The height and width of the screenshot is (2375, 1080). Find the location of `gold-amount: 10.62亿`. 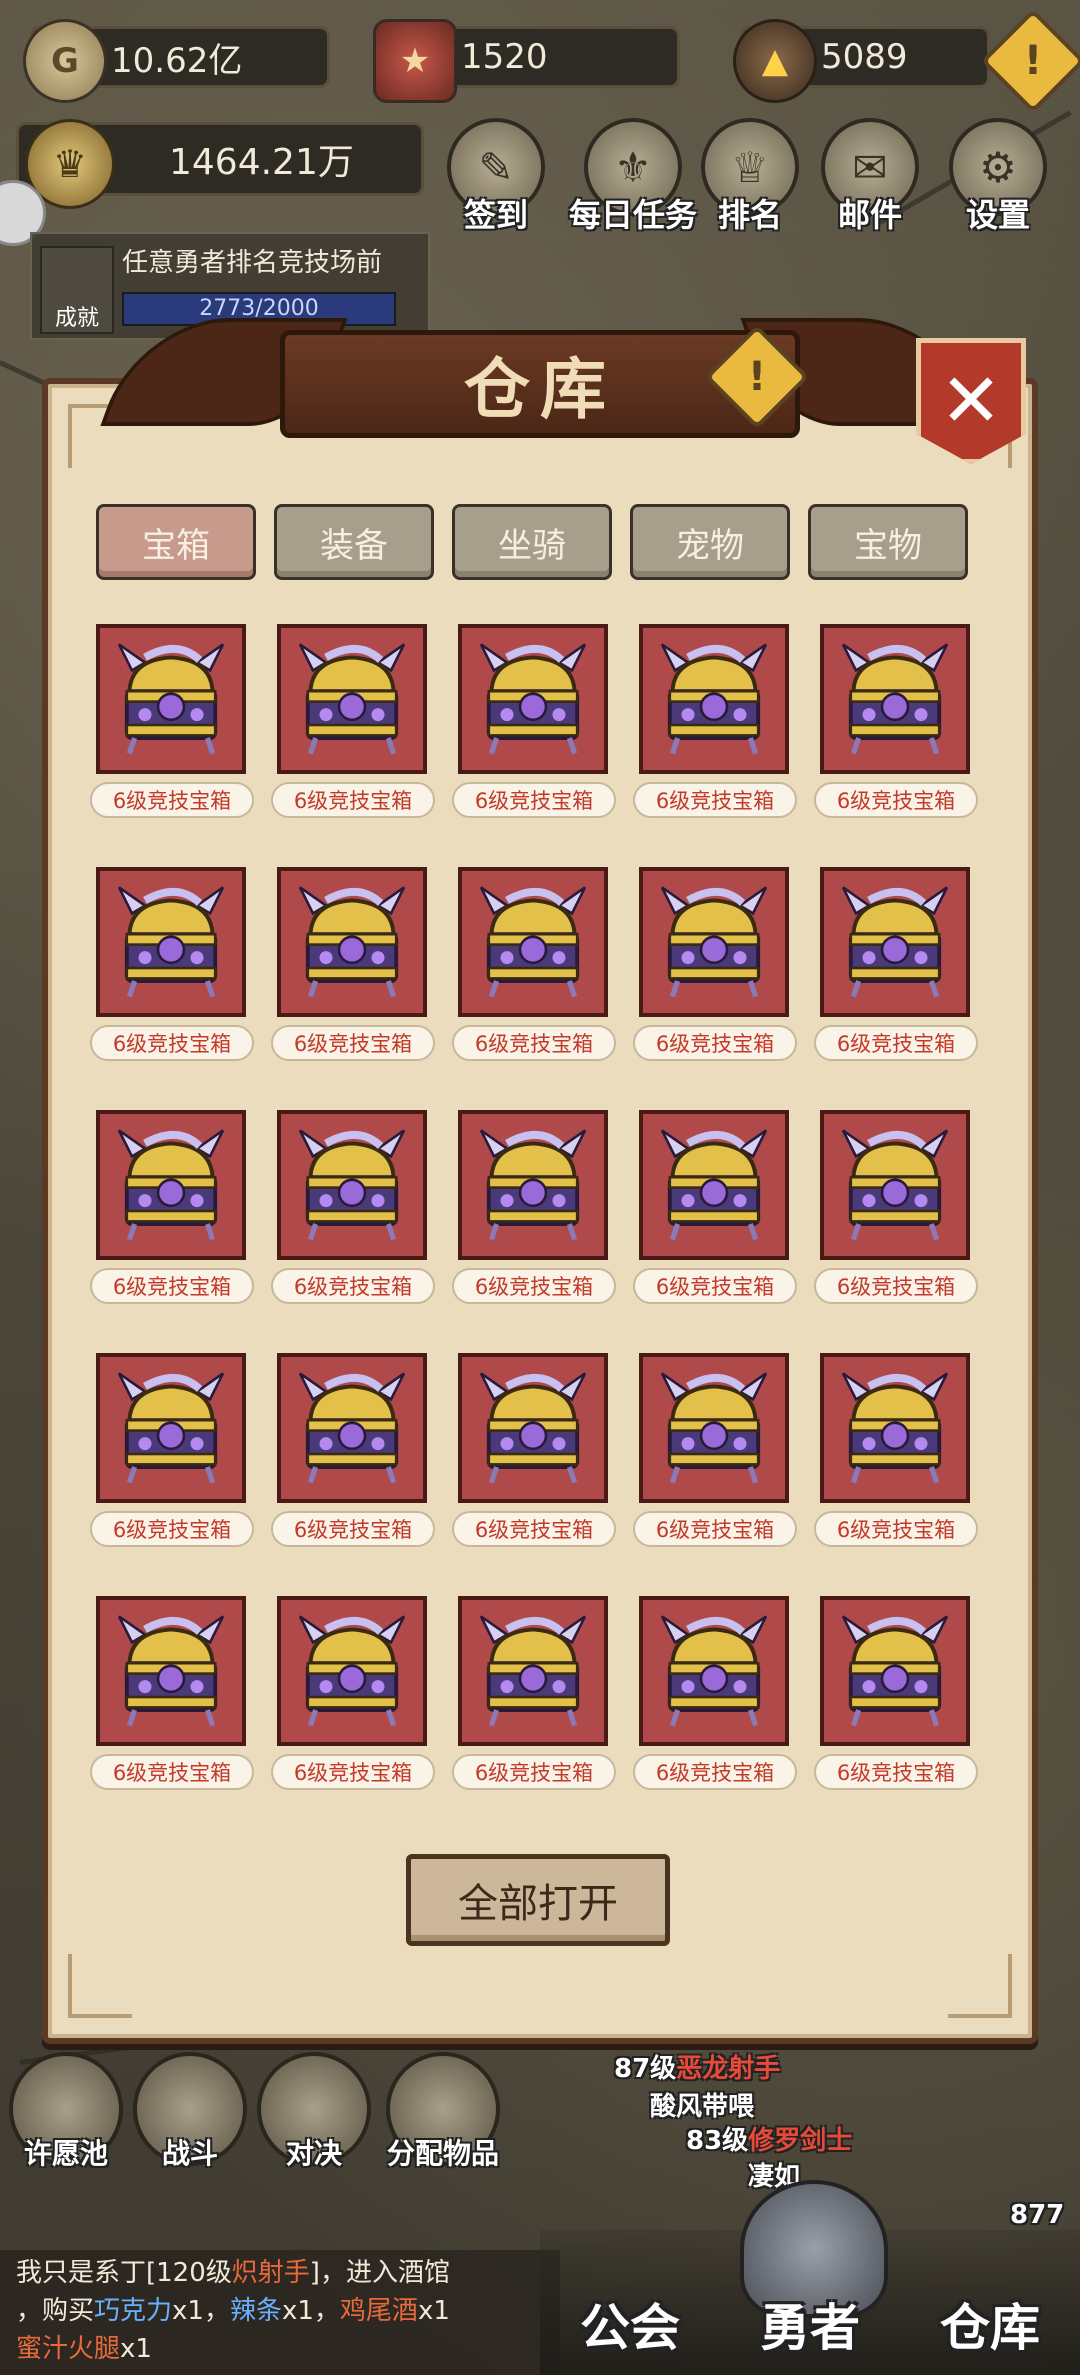

gold-amount: 10.62亿 is located at coordinates (177, 60).